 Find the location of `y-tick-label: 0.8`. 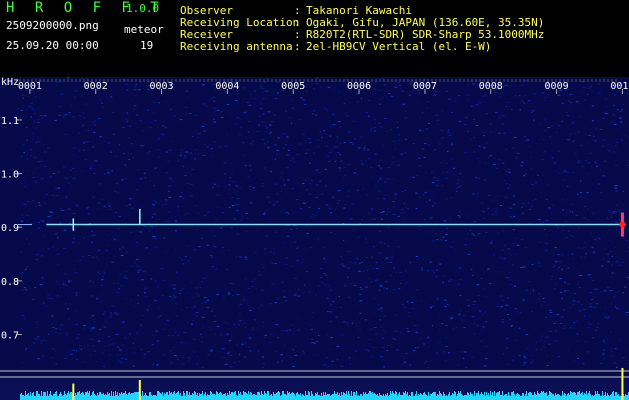

y-tick-label: 0.8 is located at coordinates (10, 282).